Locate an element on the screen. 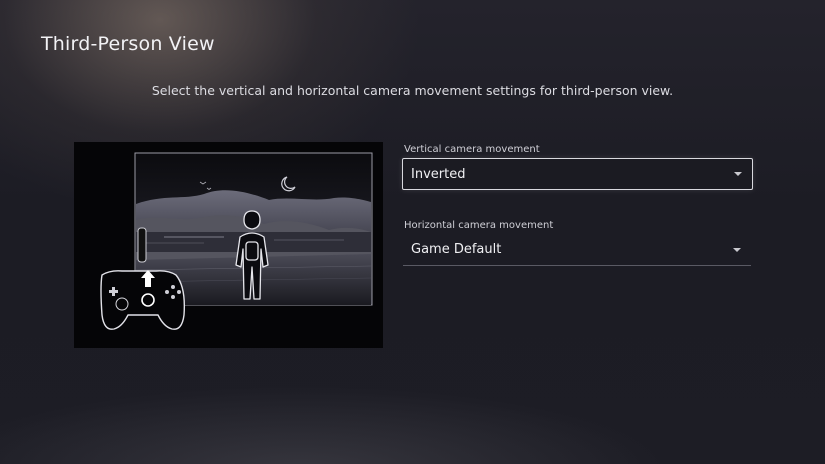 The width and height of the screenshot is (825, 464). horizontal-camera-label: Horizontal camera movement is located at coordinates (479, 225).